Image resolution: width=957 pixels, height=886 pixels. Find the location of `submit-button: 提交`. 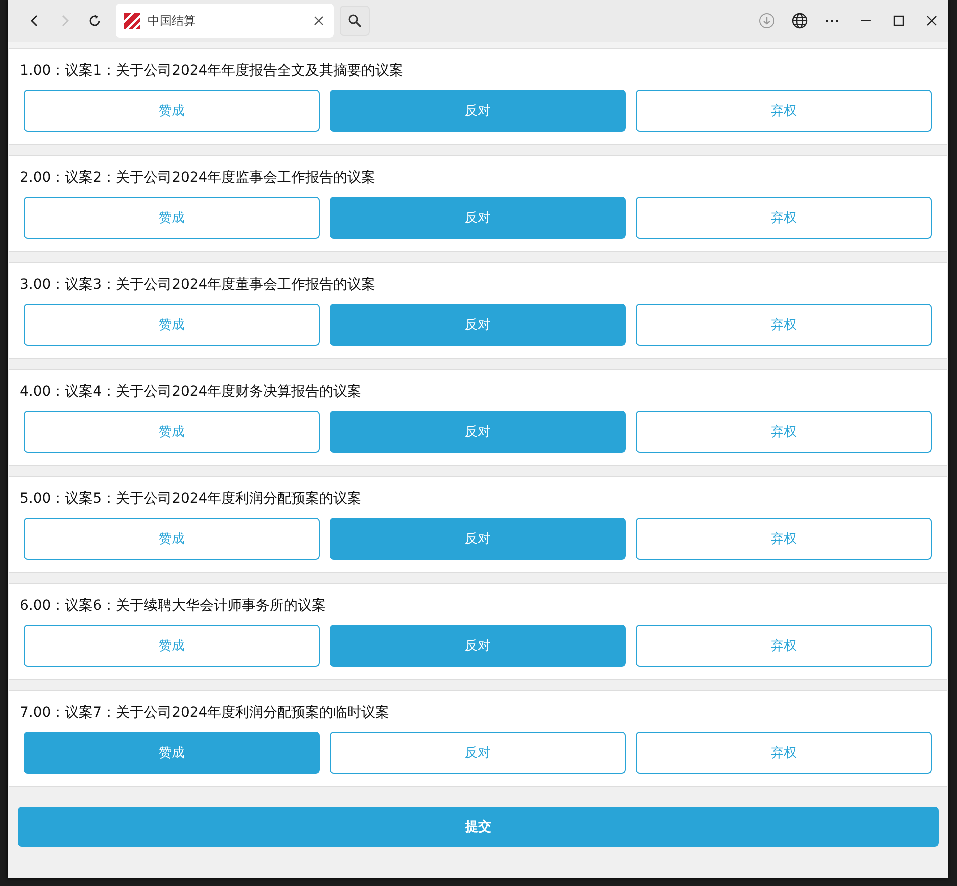

submit-button: 提交 is located at coordinates (478, 827).